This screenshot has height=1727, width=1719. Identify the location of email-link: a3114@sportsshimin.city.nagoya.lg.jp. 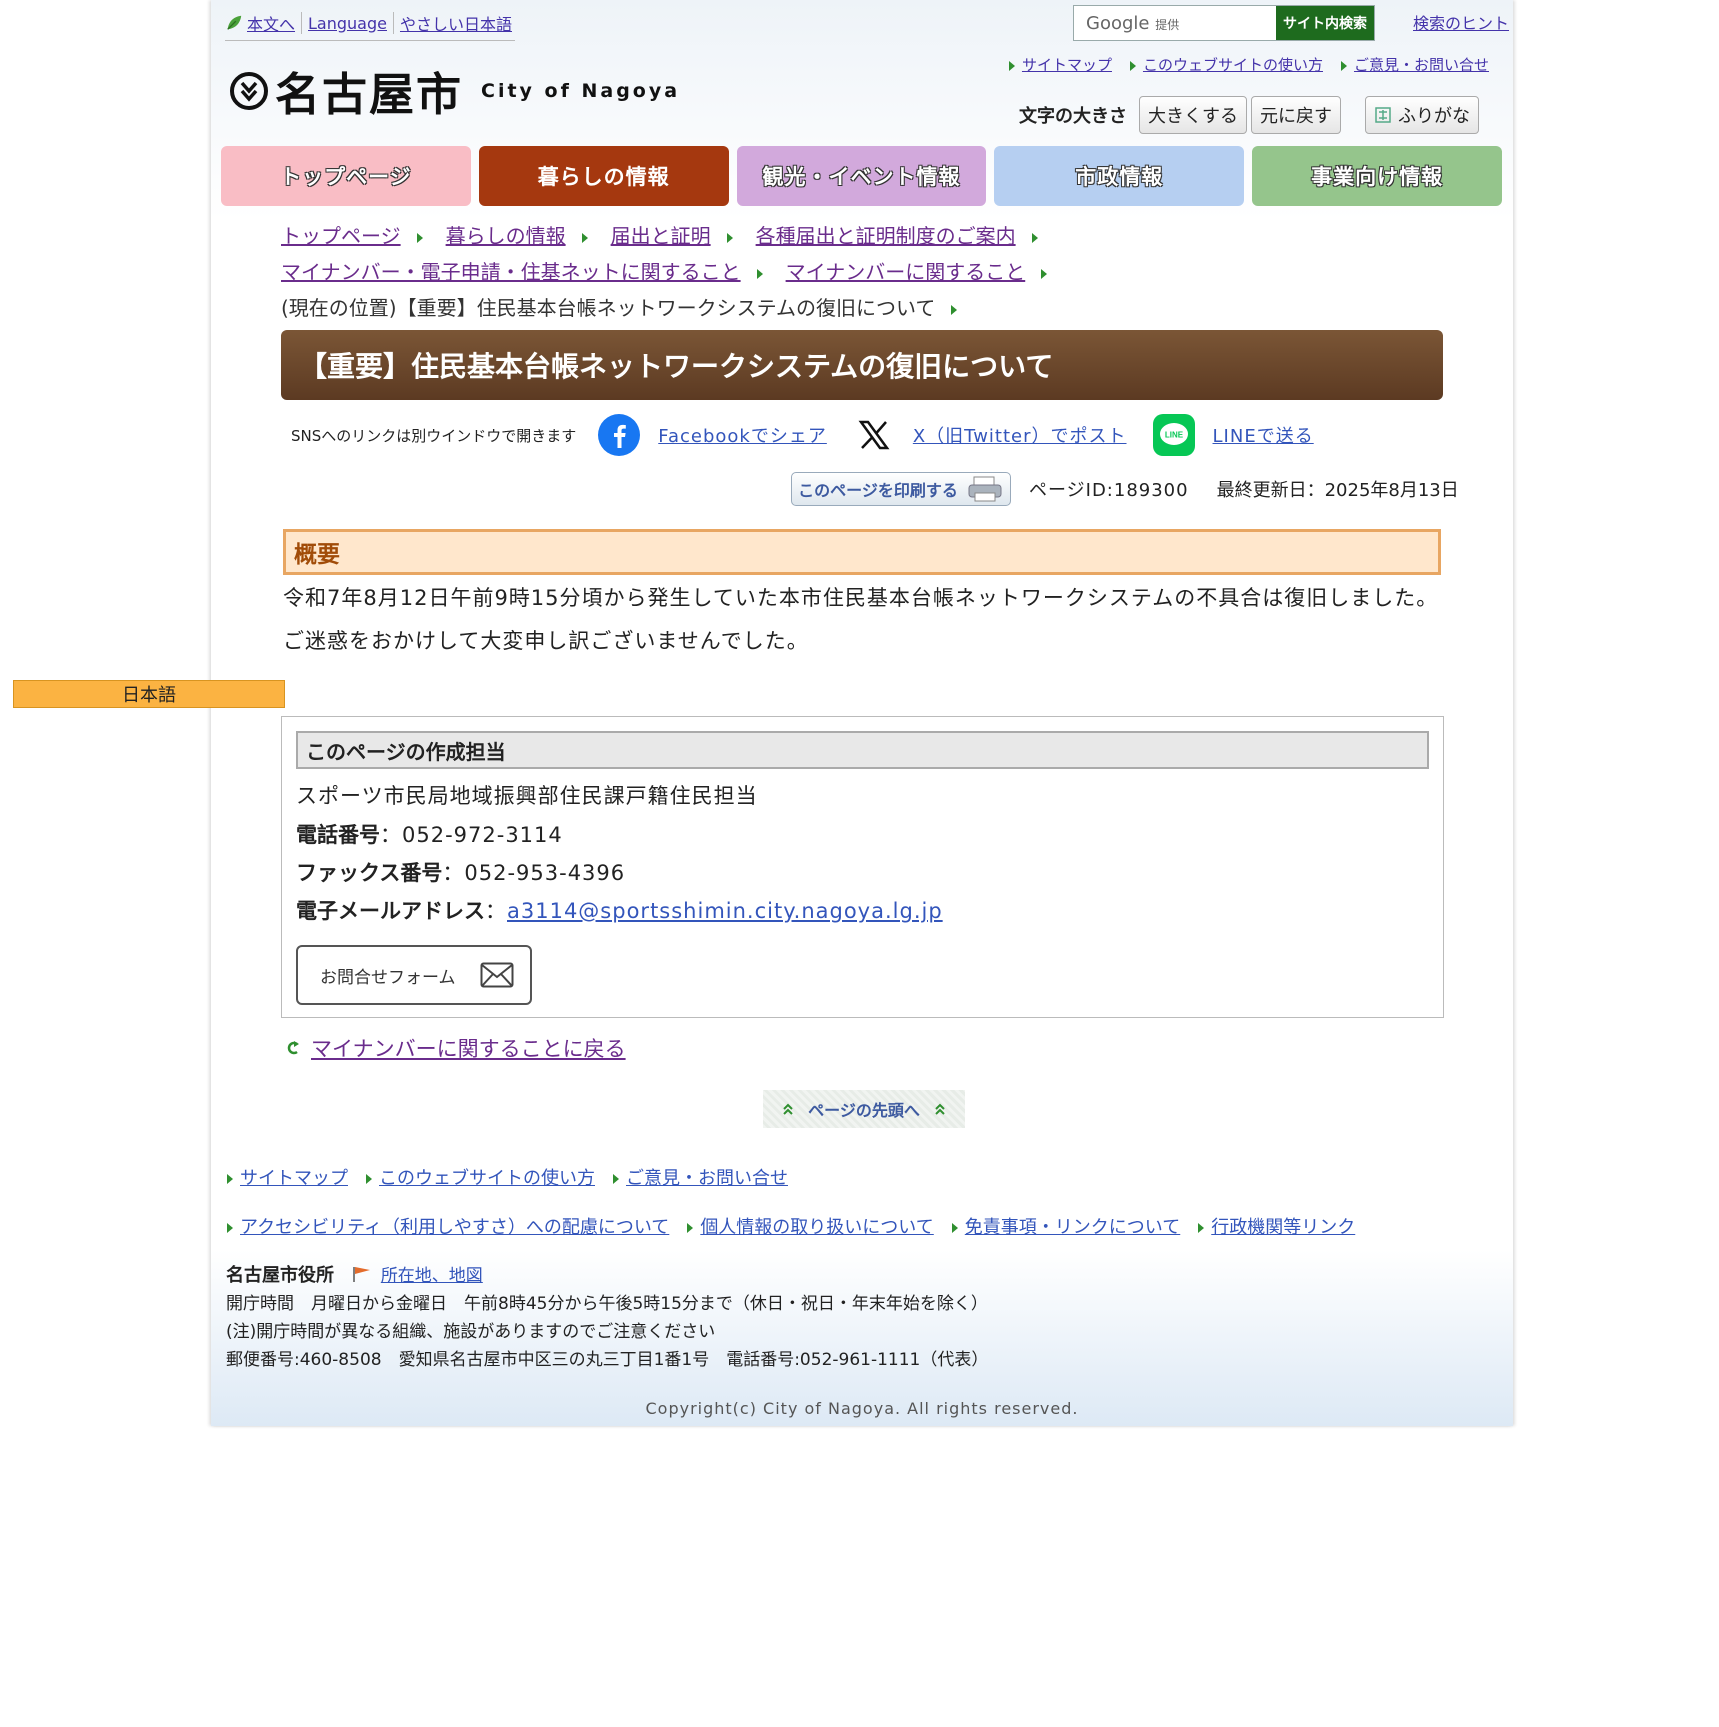
(725, 911).